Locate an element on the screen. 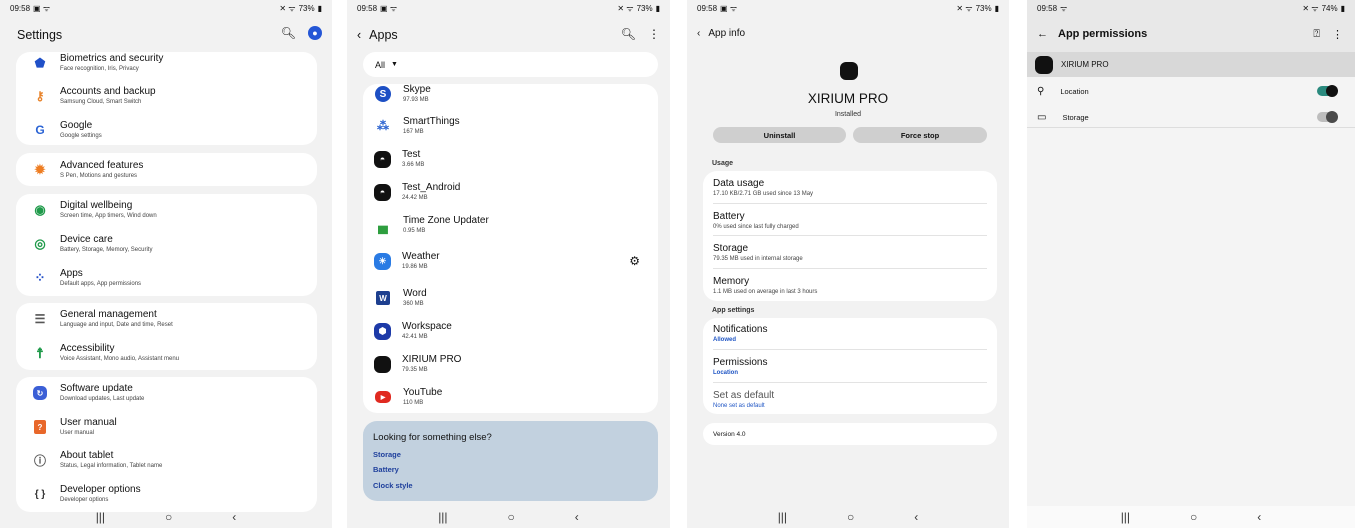 Image resolution: width=1355 pixels, height=528 pixels. folder-icon: ▭ is located at coordinates (1042, 117).